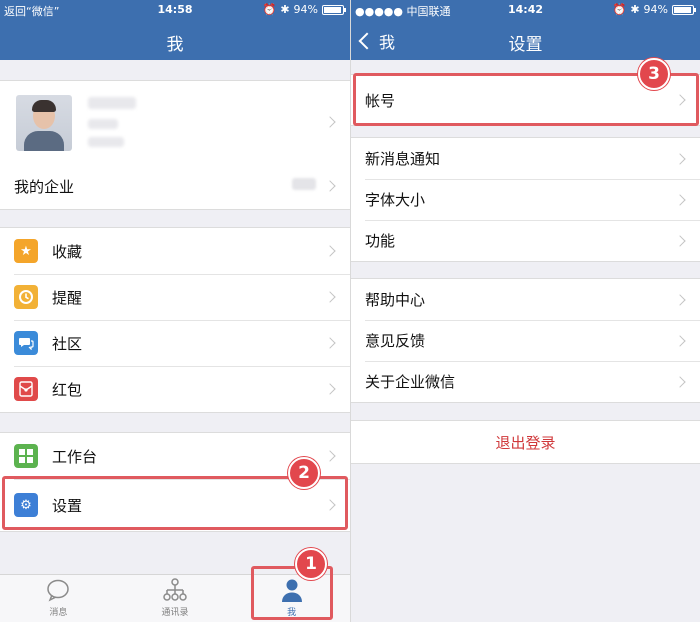  I want to click on status-bar: 返回“微信” 14:58 ⏰ ✱ 94%, so click(175, 10).